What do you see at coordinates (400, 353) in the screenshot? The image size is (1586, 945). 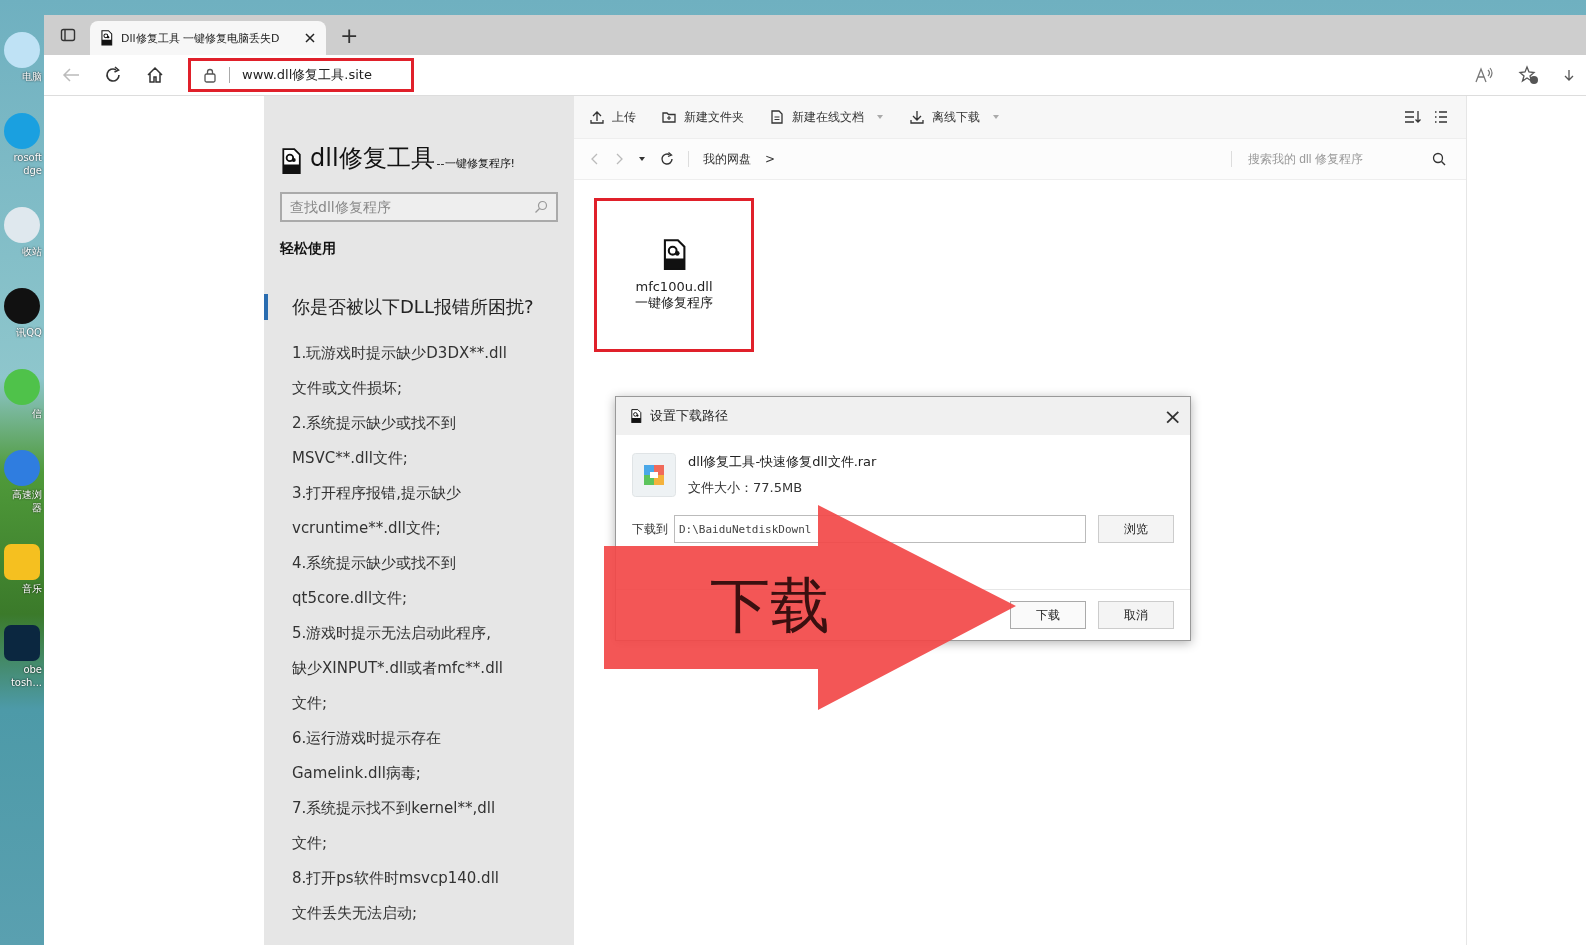 I see `list-text: 1.玩游戏时提示缺少D3DX**.dll` at bounding box center [400, 353].